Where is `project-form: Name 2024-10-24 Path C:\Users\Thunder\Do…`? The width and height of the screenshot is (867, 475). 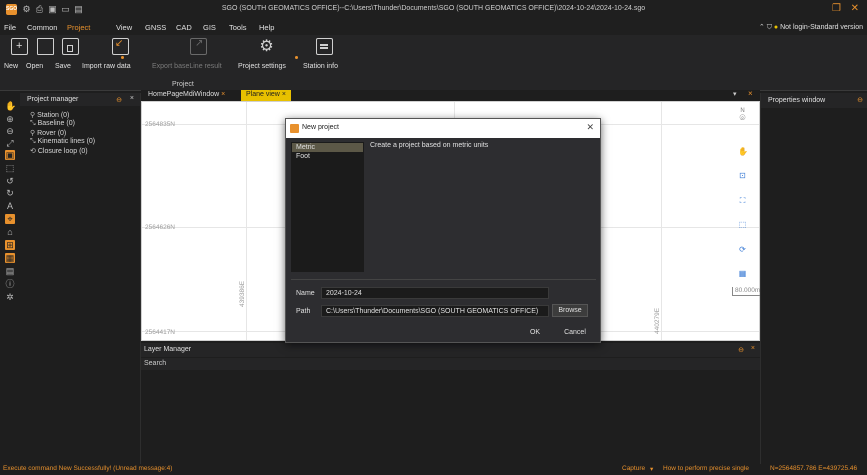
project-form: Name 2024-10-24 Path C:\Users\Thunder\Do… is located at coordinates (443, 302).